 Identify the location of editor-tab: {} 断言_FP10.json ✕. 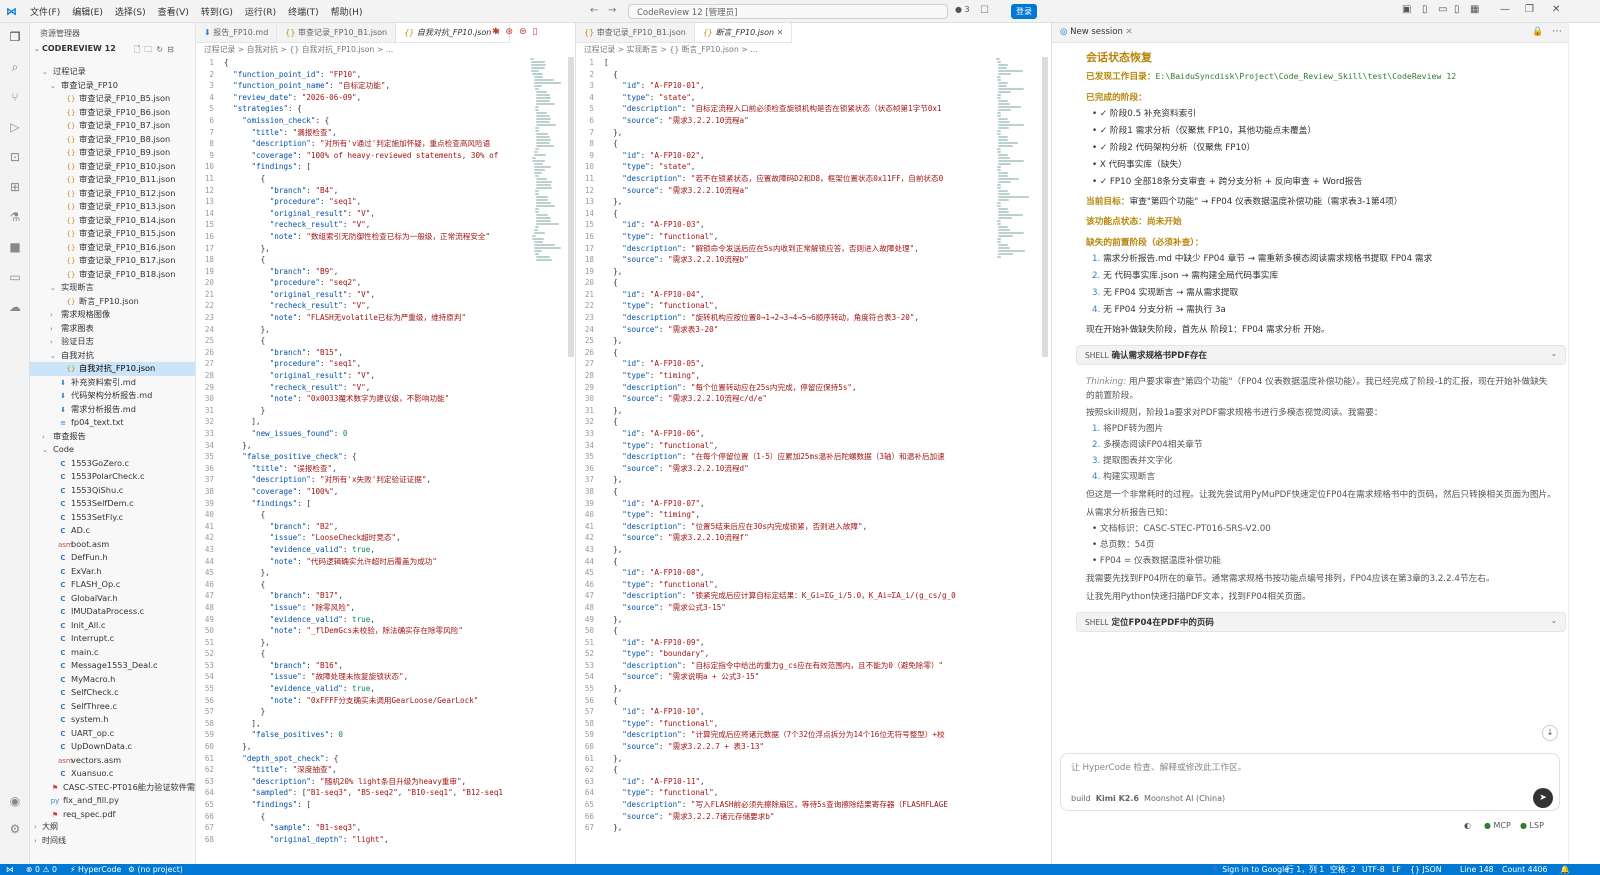
(743, 32).